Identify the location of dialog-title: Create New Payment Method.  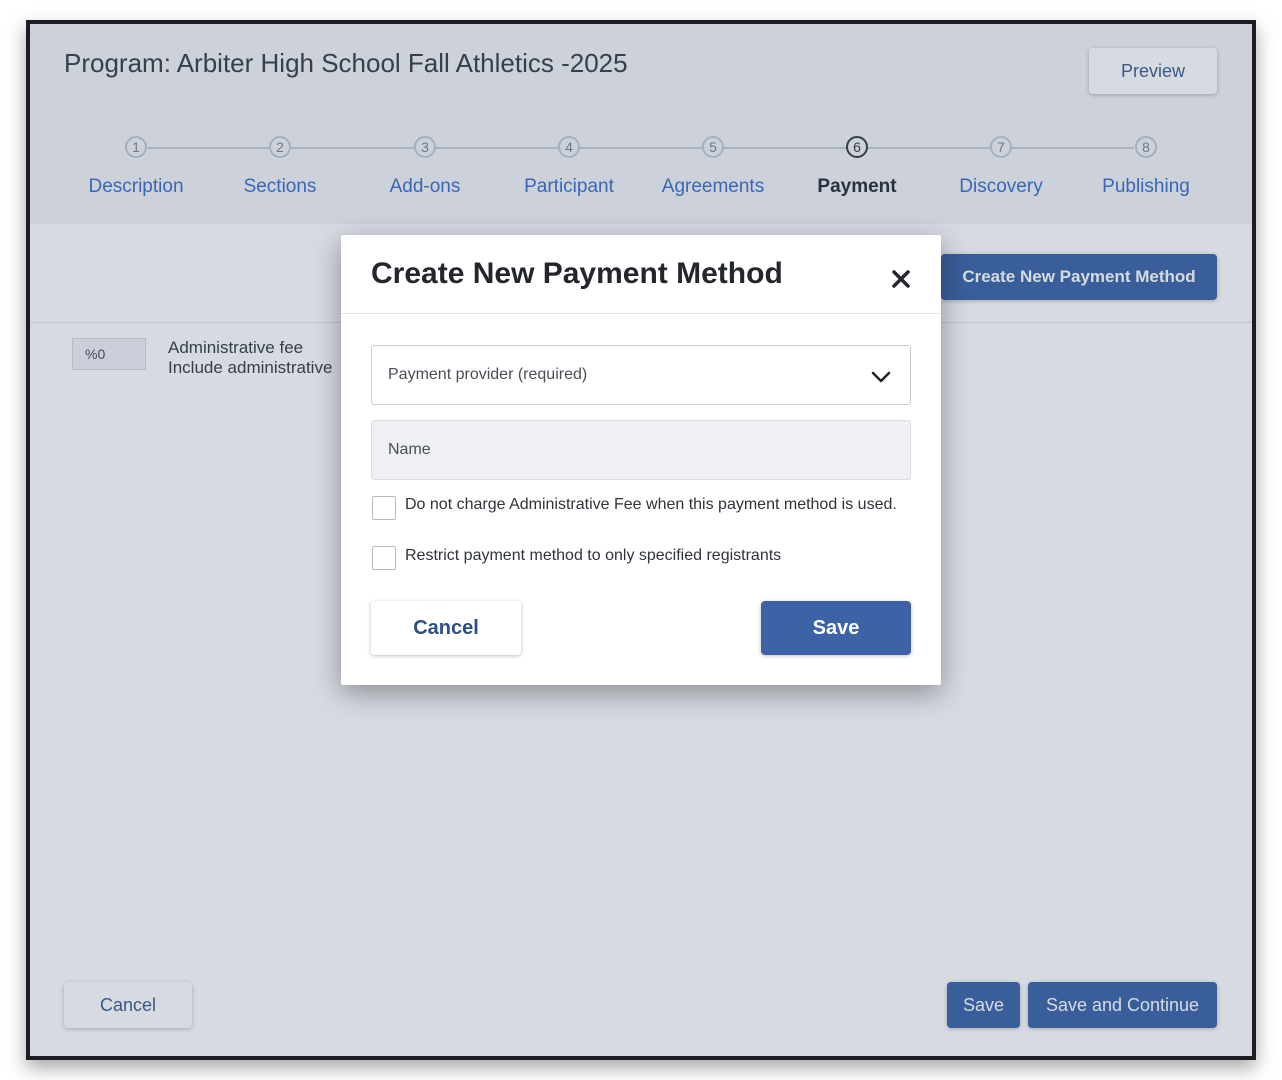
(577, 273).